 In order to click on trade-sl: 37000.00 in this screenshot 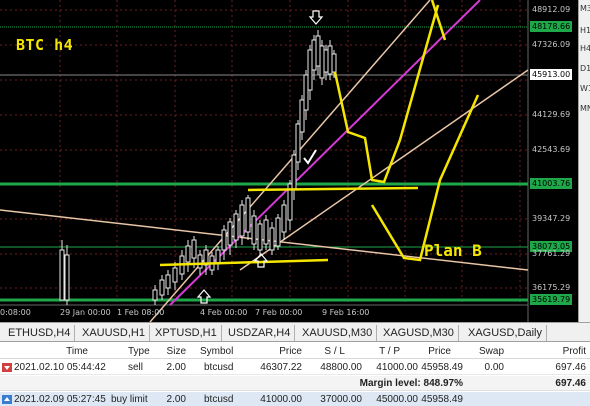, I will do `click(341, 399)`.